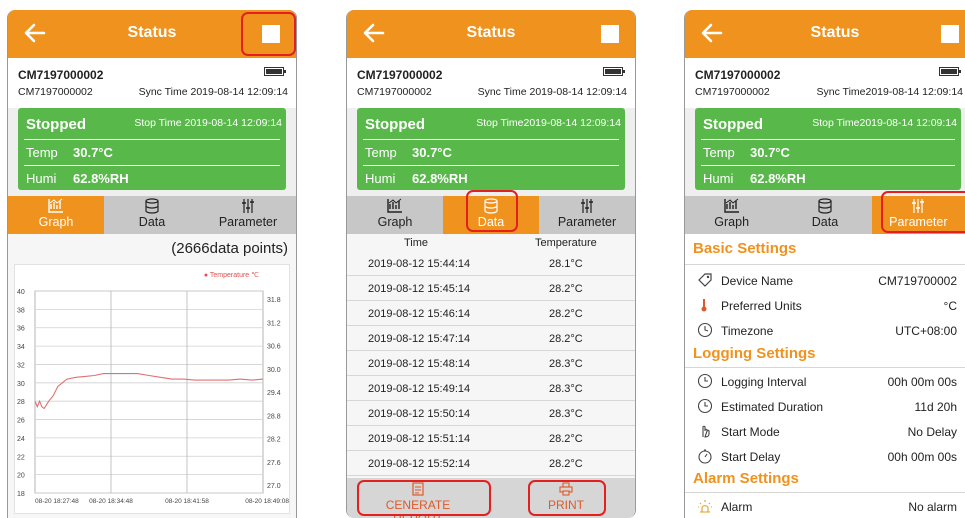 This screenshot has width=965, height=518. I want to click on y-right-tick-label: 28.8, so click(274, 416).